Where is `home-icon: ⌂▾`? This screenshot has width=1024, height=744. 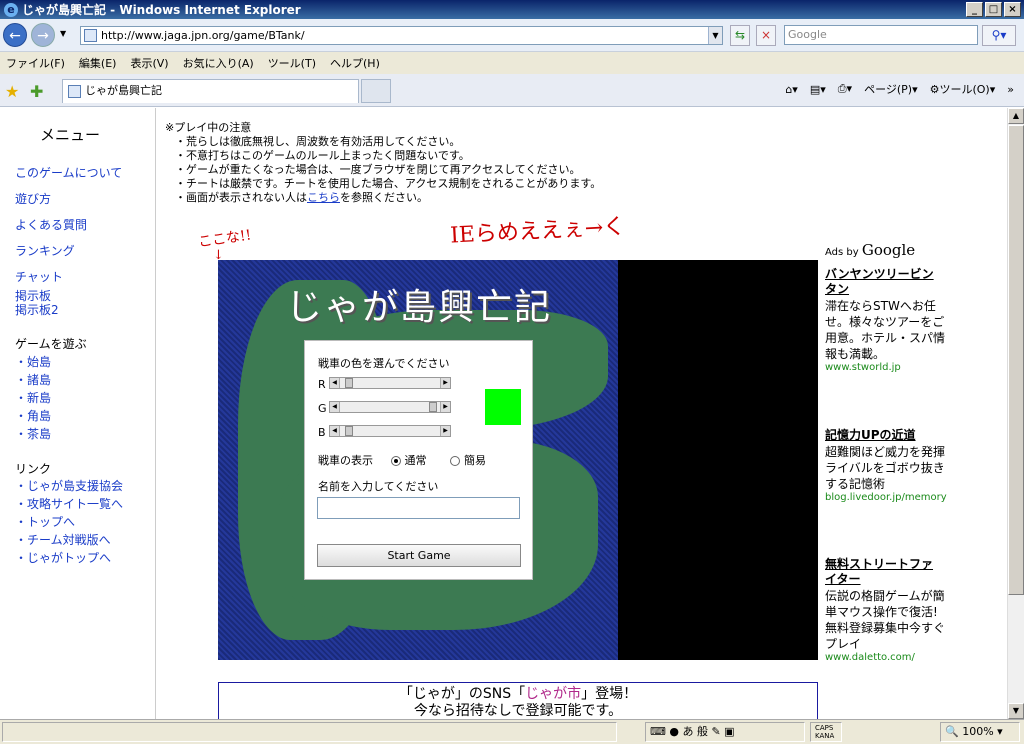 home-icon: ⌂▾ is located at coordinates (791, 89).